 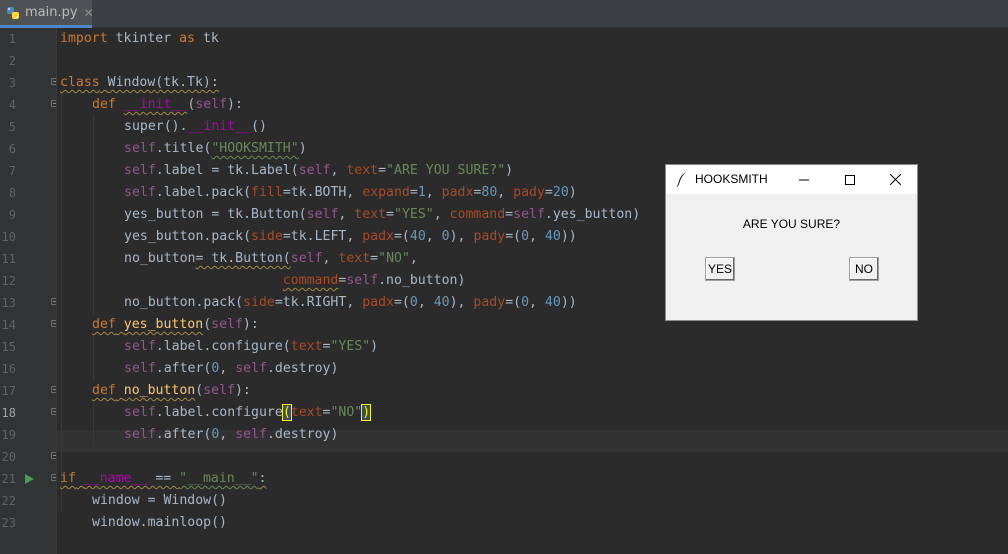 What do you see at coordinates (51, 12) in the screenshot?
I see `tab-filename: main.py` at bounding box center [51, 12].